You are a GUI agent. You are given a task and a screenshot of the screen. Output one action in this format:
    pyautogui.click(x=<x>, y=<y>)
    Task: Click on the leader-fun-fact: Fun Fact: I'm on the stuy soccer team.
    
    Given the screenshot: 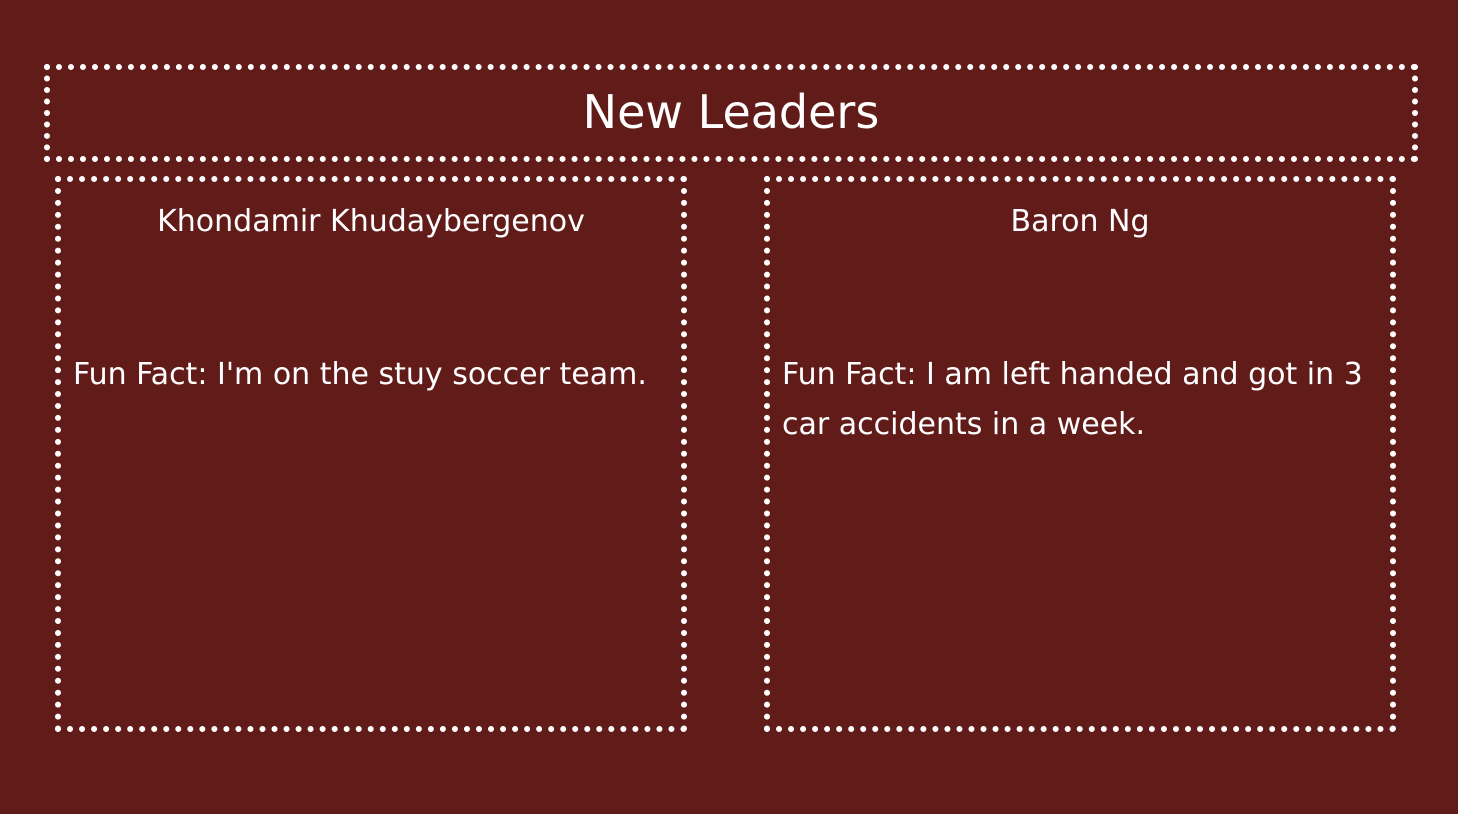 What is the action you would take?
    pyautogui.click(x=360, y=374)
    